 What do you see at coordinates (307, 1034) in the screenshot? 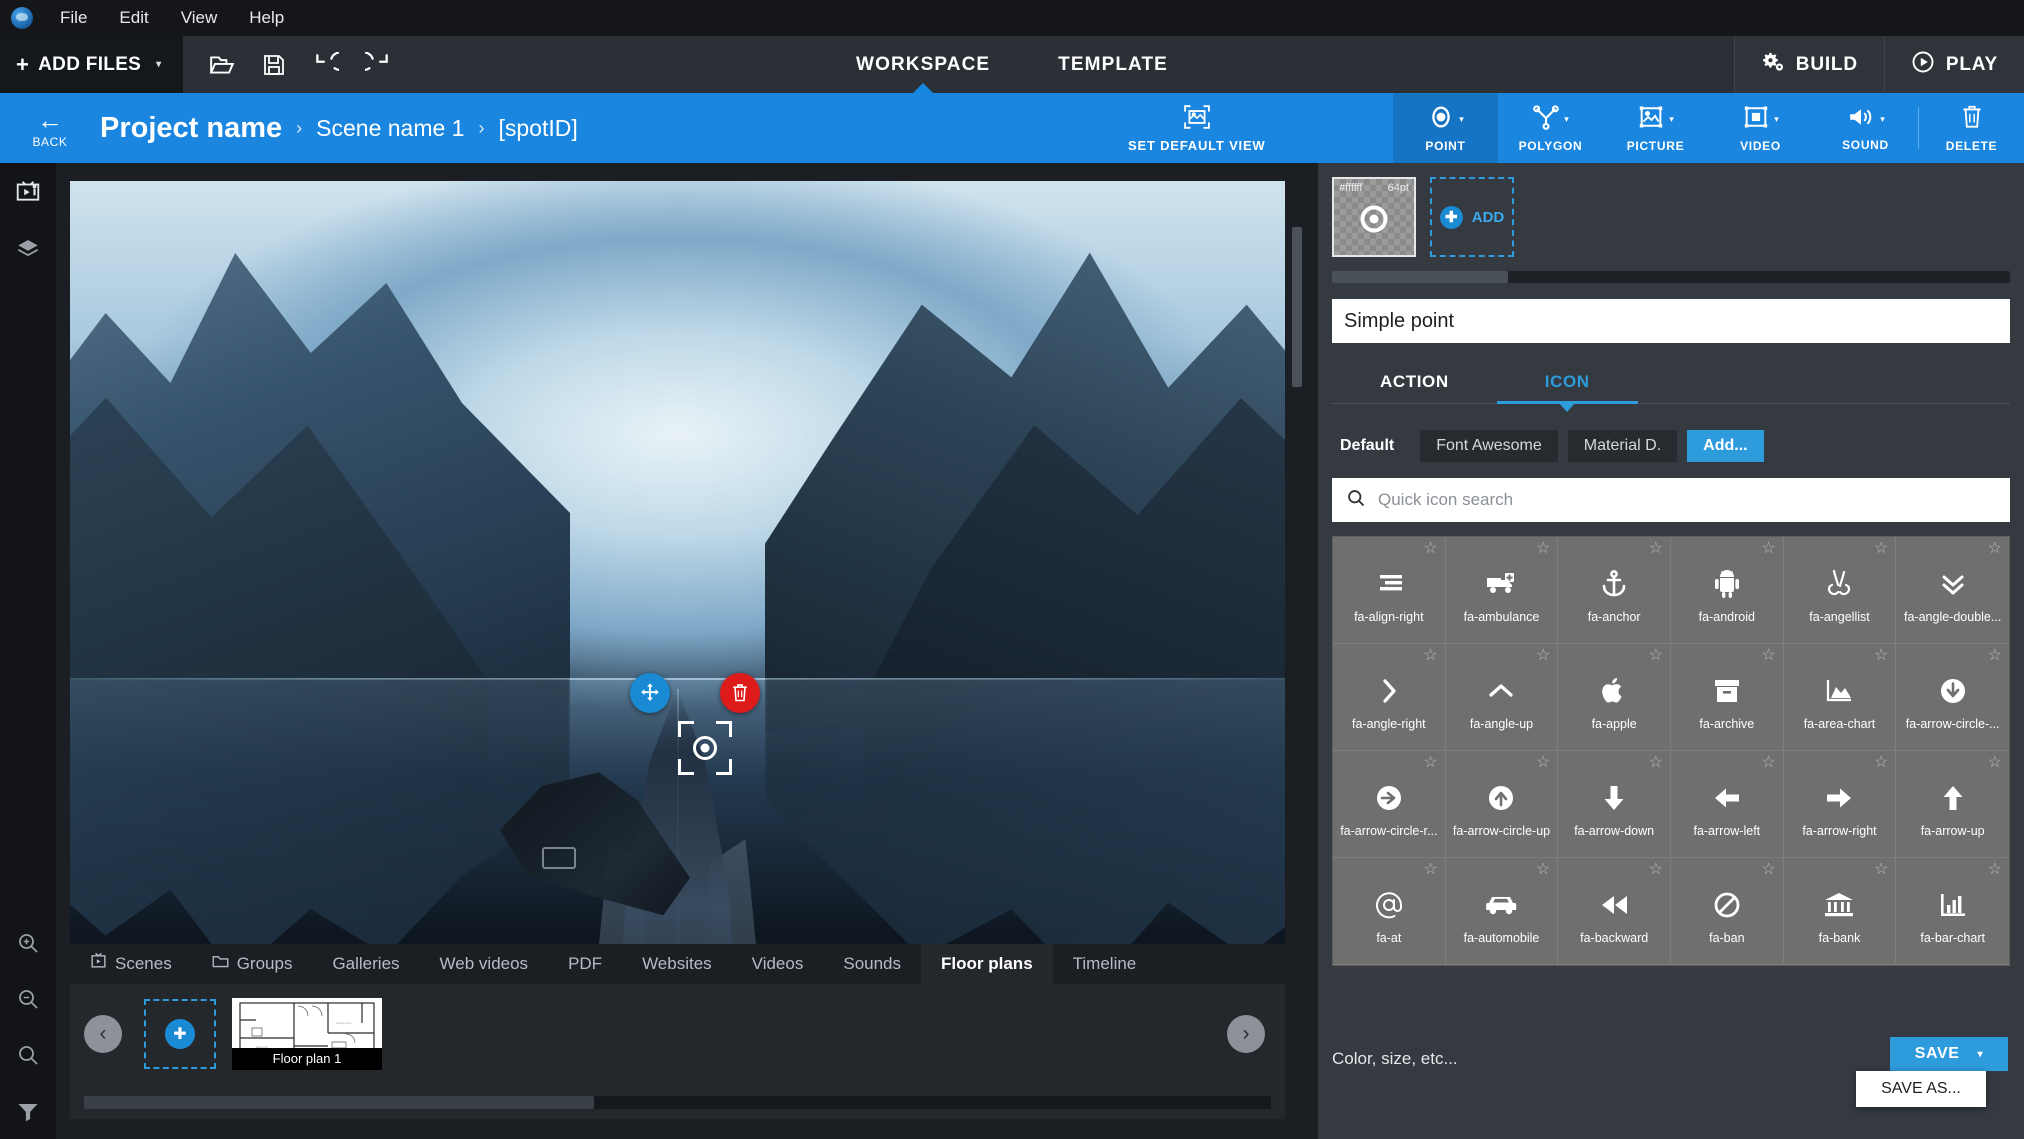
I see `floor-plan-thumbnail: Bedroom Living room Floor plan 1` at bounding box center [307, 1034].